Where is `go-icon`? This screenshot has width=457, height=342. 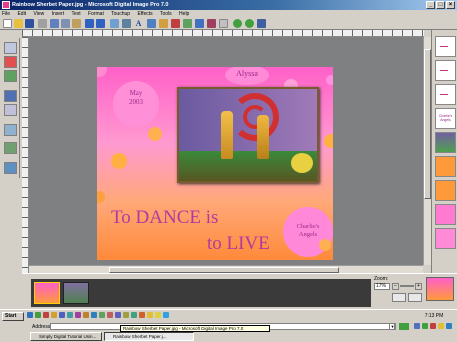
go-icon is located at coordinates (404, 326).